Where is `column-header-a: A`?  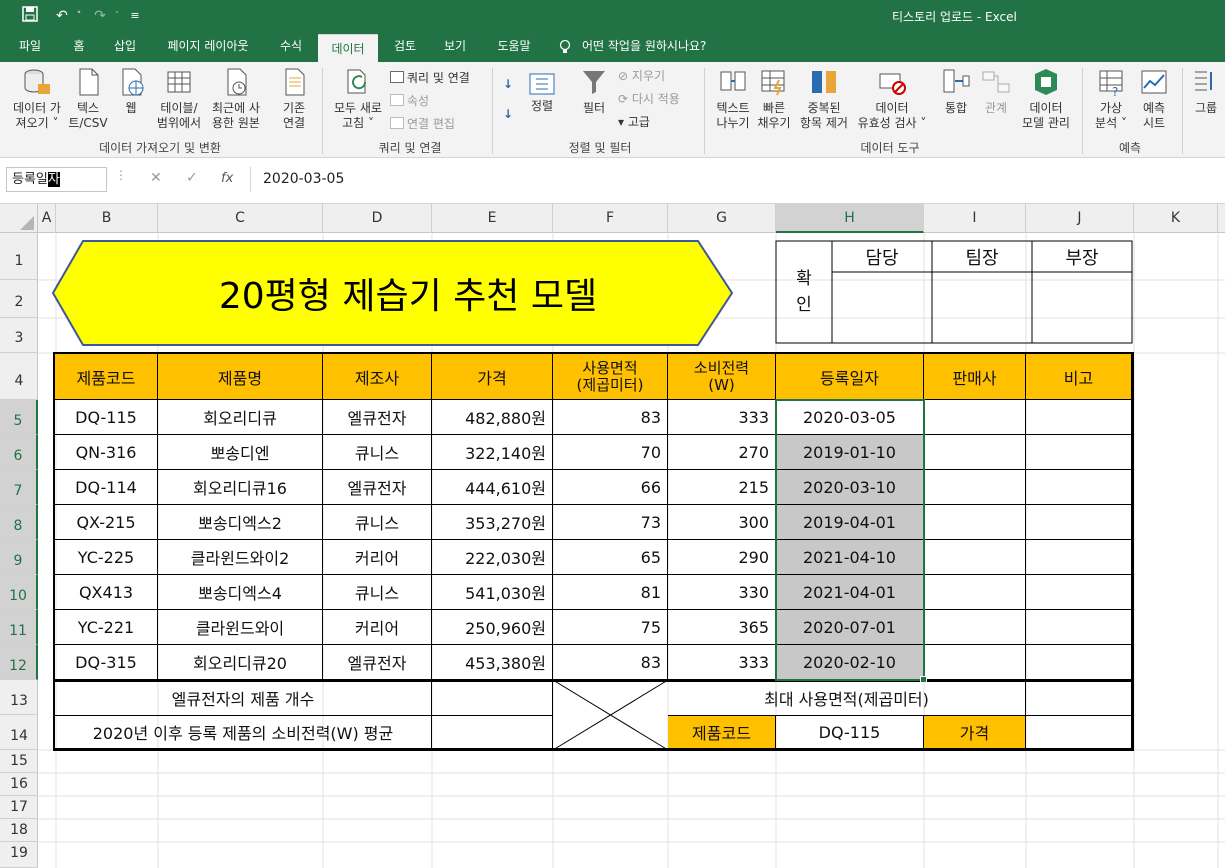 column-header-a: A is located at coordinates (47, 218).